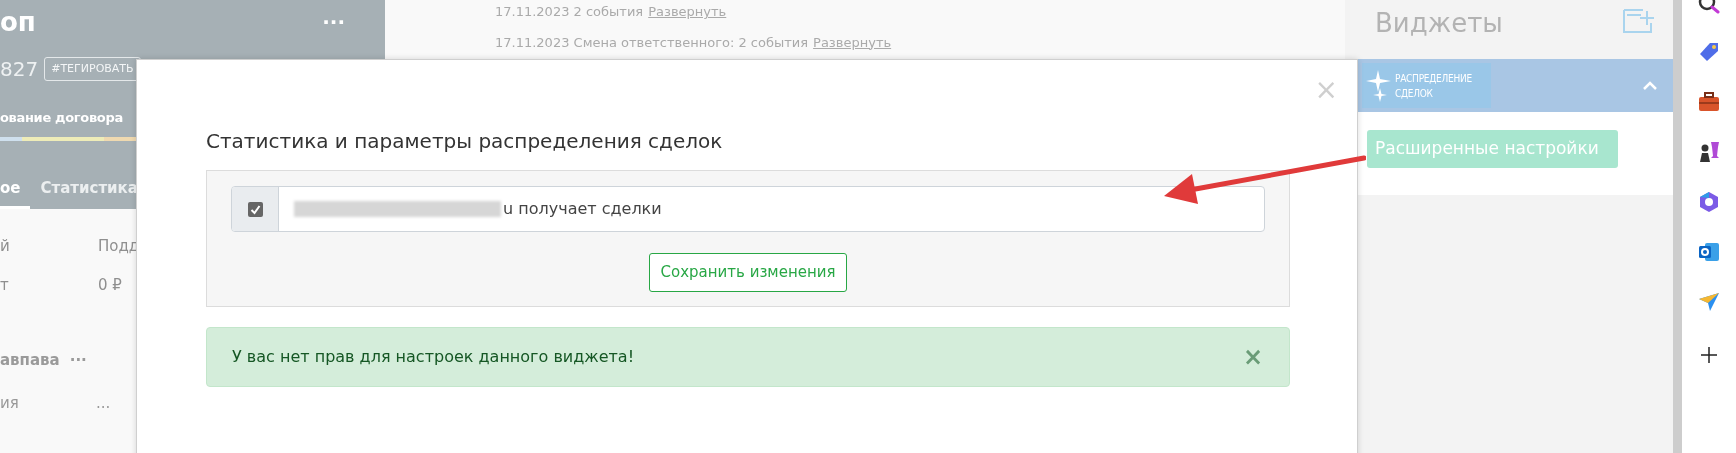  Describe the element at coordinates (1709, 252) in the screenshot. I see `mail-app-icon` at that location.